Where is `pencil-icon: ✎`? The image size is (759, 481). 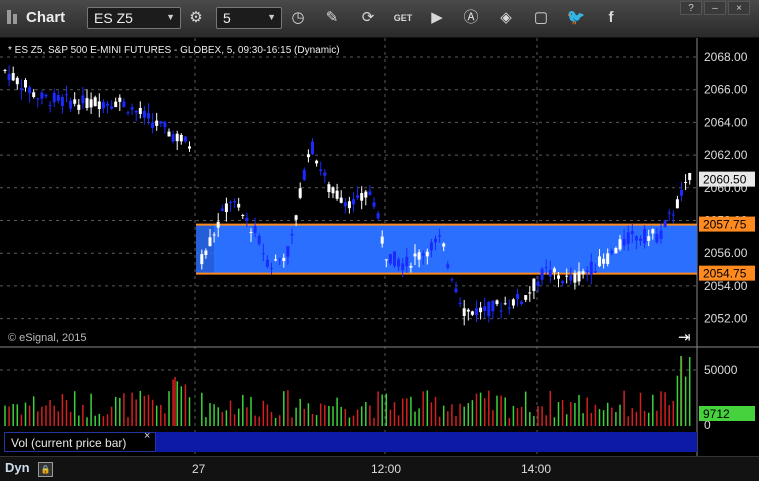
pencil-icon: ✎ is located at coordinates (332, 18).